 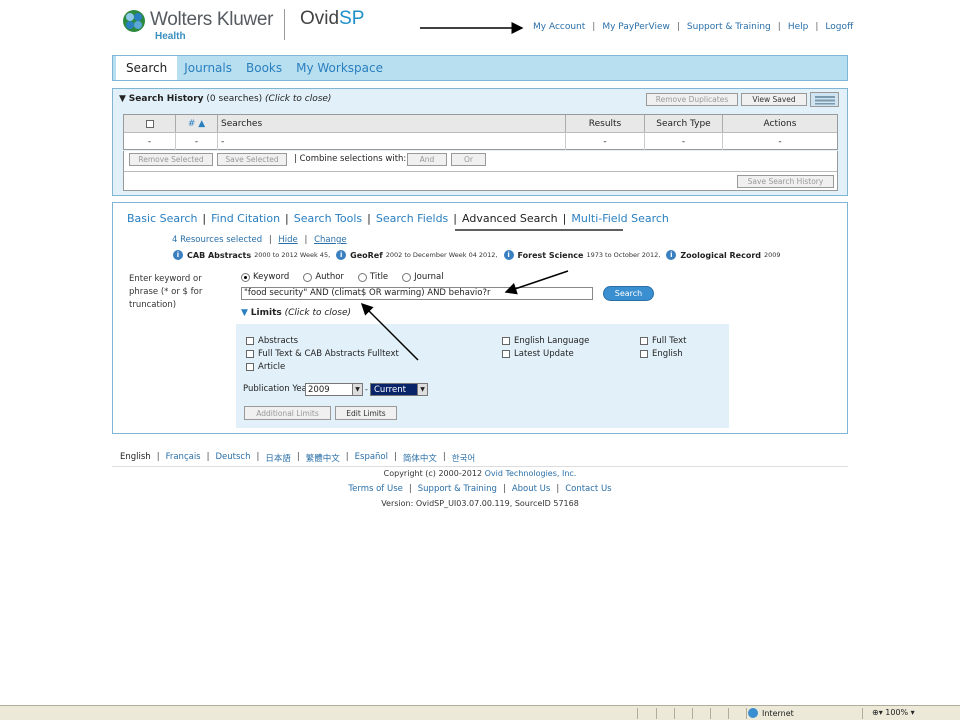 What do you see at coordinates (349, 277) in the screenshot?
I see `search-field-radios: Keyword Author Title Journal` at bounding box center [349, 277].